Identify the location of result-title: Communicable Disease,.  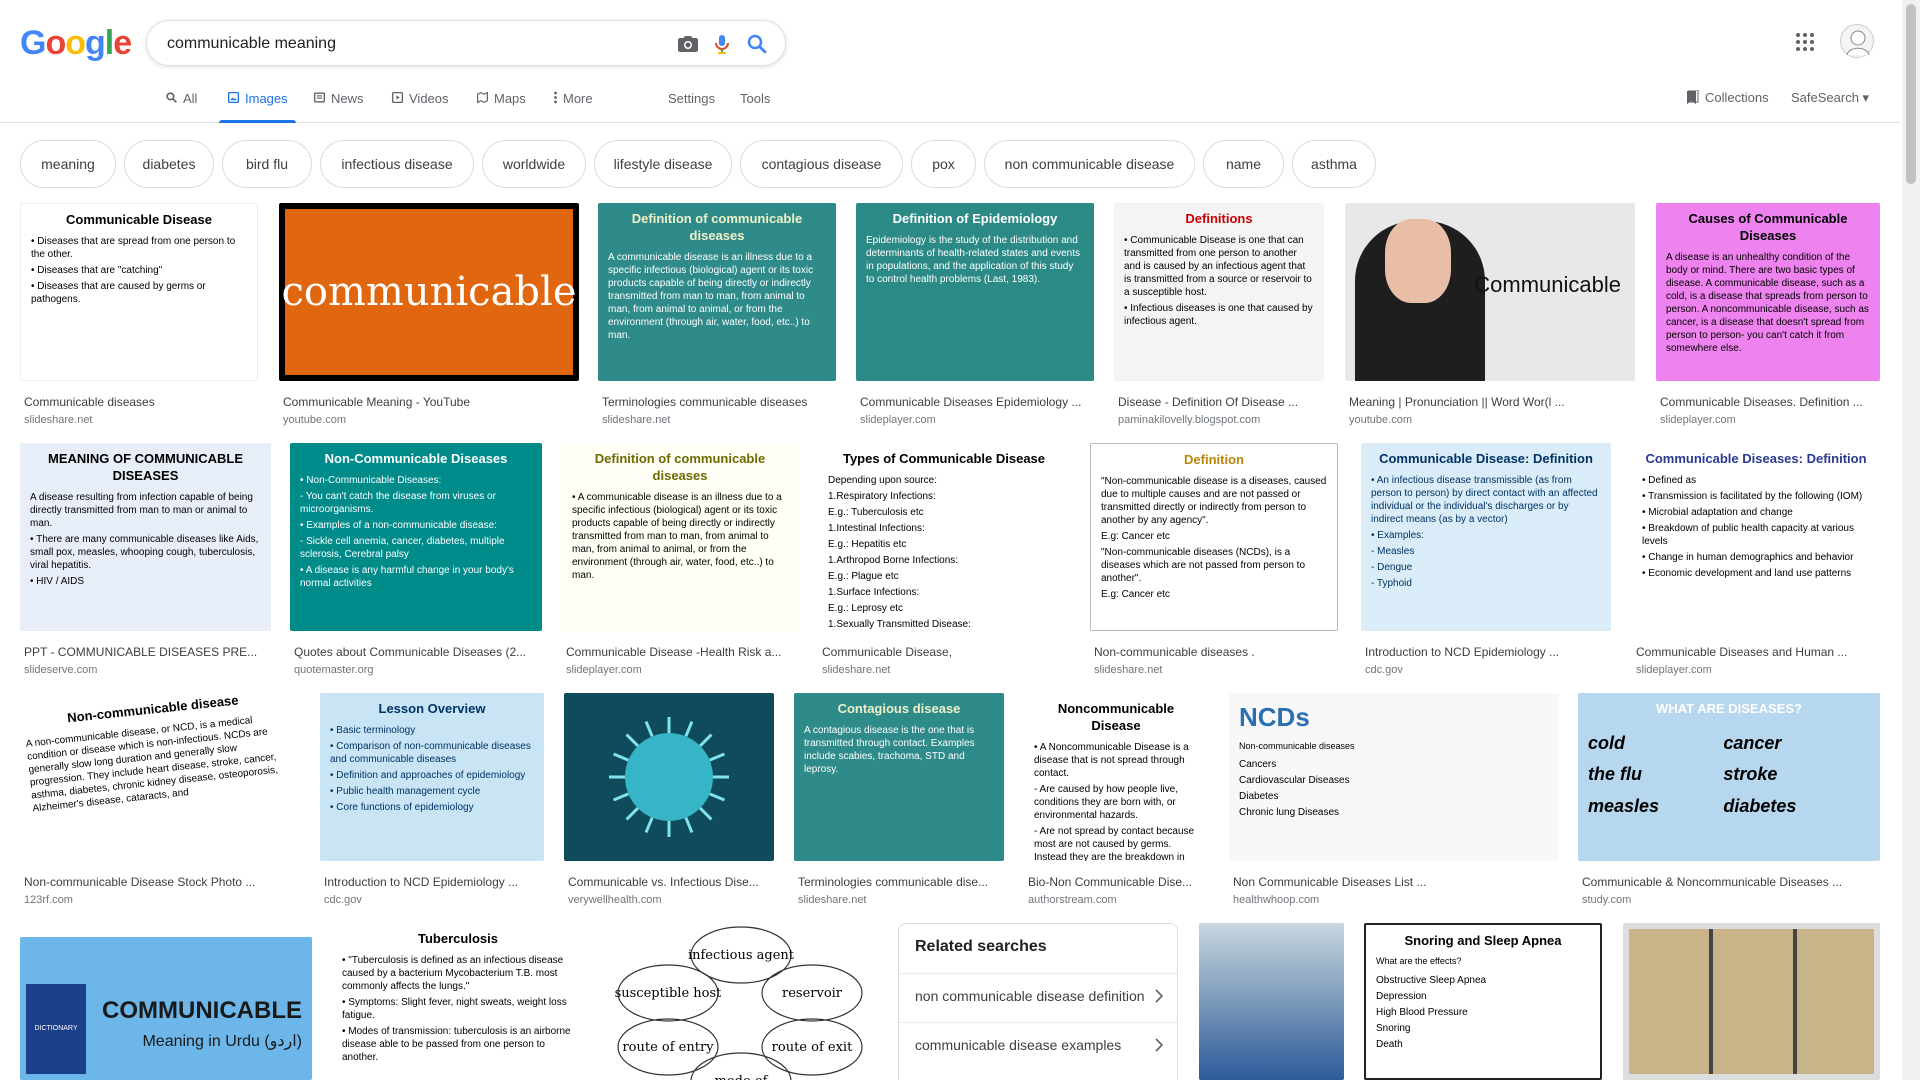
(944, 652).